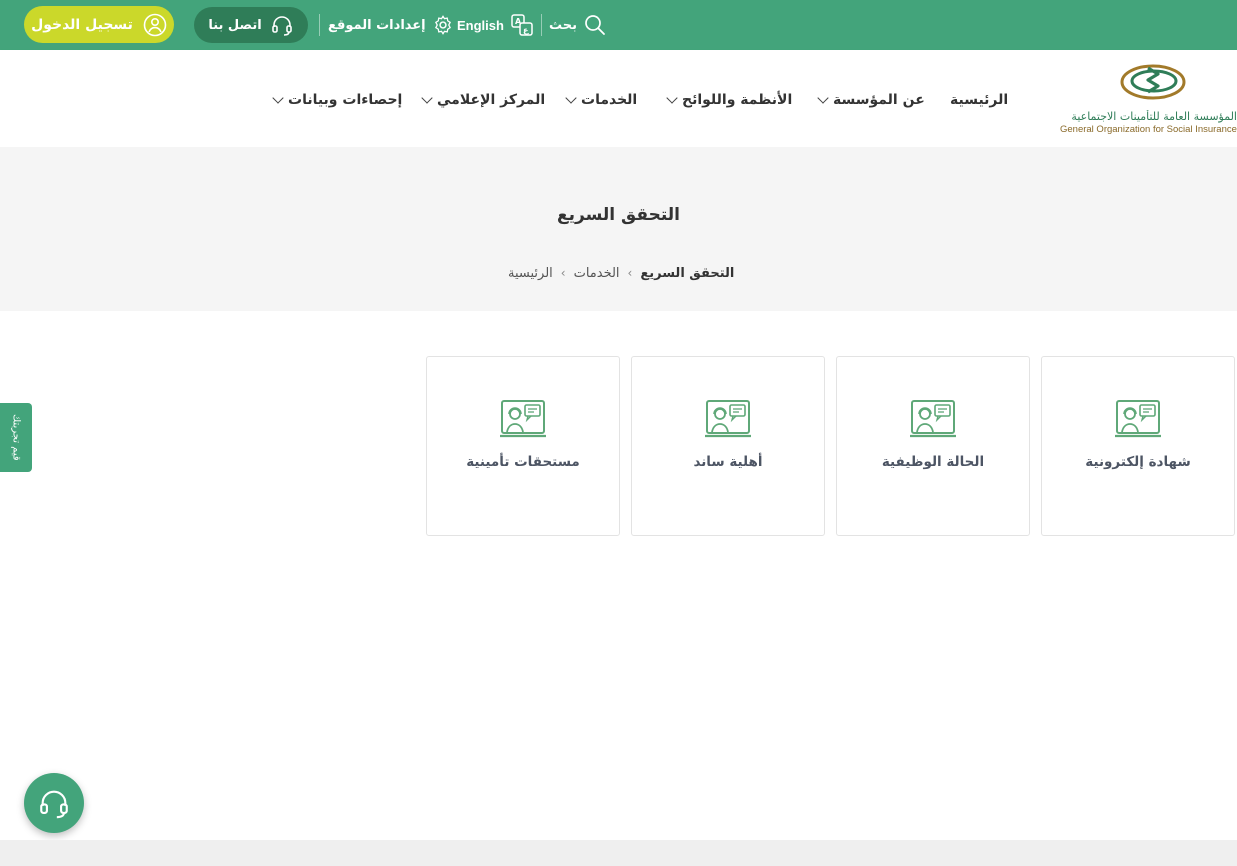 This screenshot has height=866, width=1237. Describe the element at coordinates (480, 25) in the screenshot. I see `language-label: English` at that location.